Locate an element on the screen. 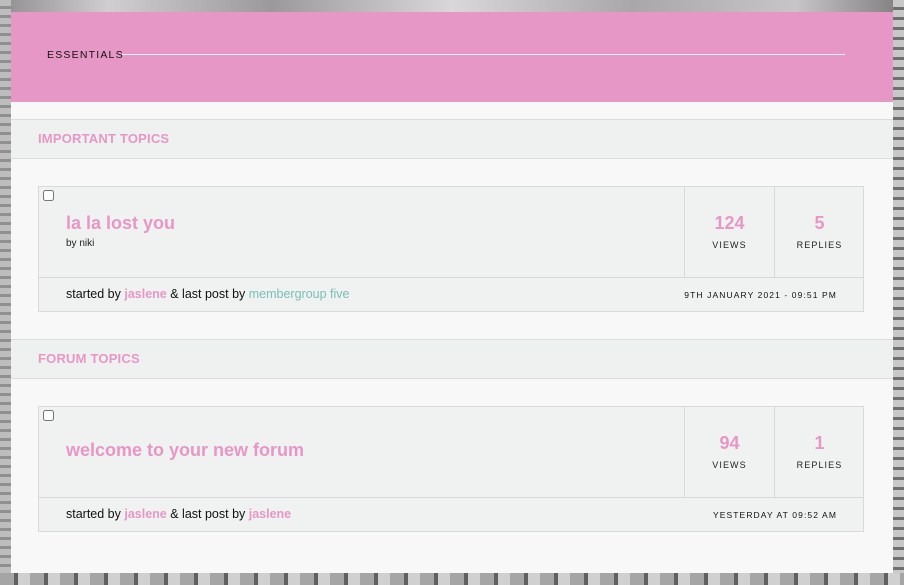 The height and width of the screenshot is (585, 904). section-bar-forum: FORUM TOPICS is located at coordinates (452, 359).